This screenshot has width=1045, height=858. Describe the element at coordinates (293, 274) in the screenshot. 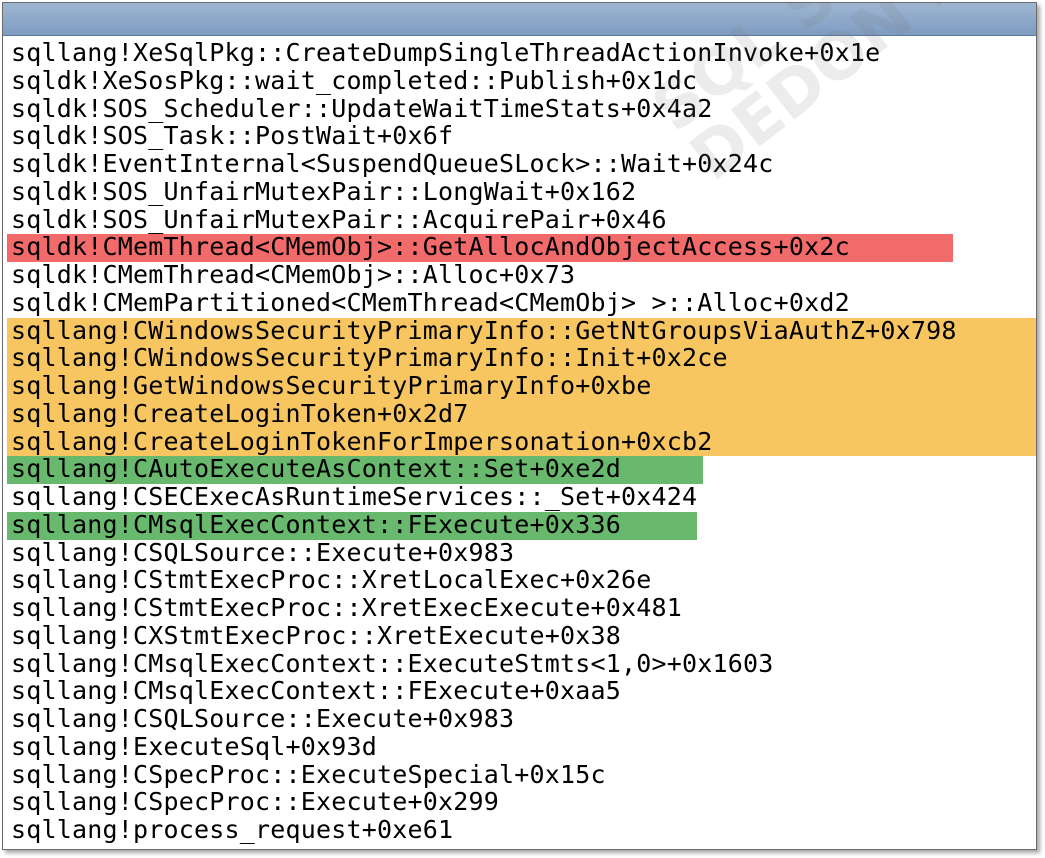

I see `stack-frame-text: sqldk!CMemThread<CMemObj>::Alloc+0x73` at that location.